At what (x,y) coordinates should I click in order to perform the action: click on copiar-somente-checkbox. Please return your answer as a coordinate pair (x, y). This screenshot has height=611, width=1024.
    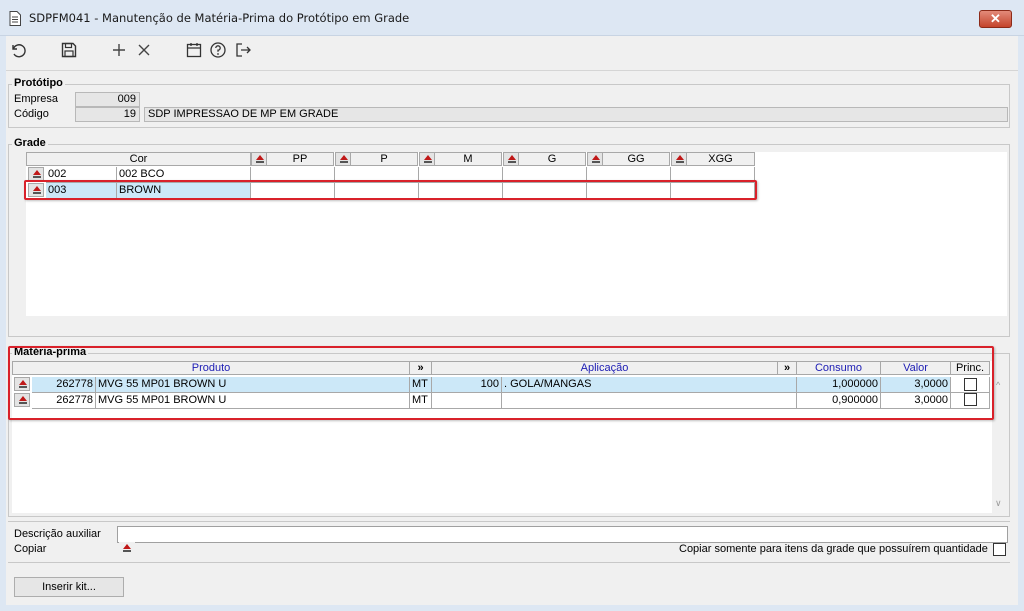
    Looking at the image, I should click on (999, 549).